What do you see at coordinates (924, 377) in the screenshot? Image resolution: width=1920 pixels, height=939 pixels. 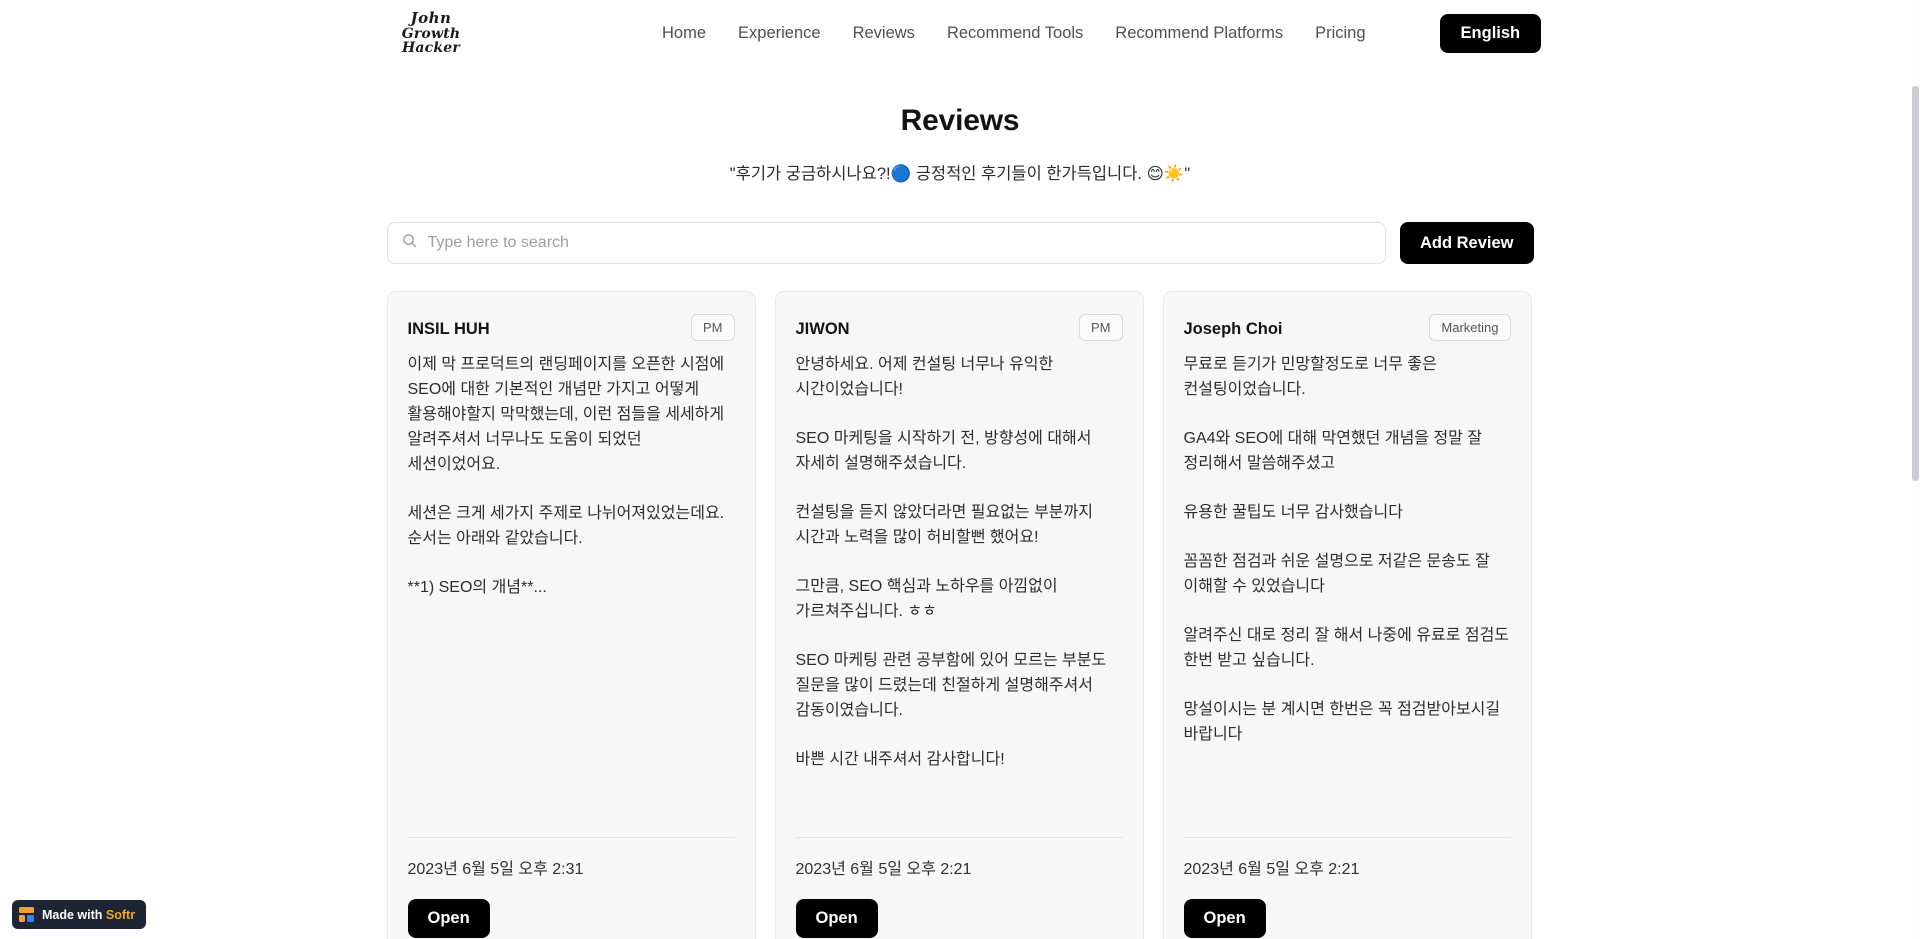 I see `review-paragraph: 안녕하세요. 어제 컨설팅 너무나 유익한 시간이었습니다!` at bounding box center [924, 377].